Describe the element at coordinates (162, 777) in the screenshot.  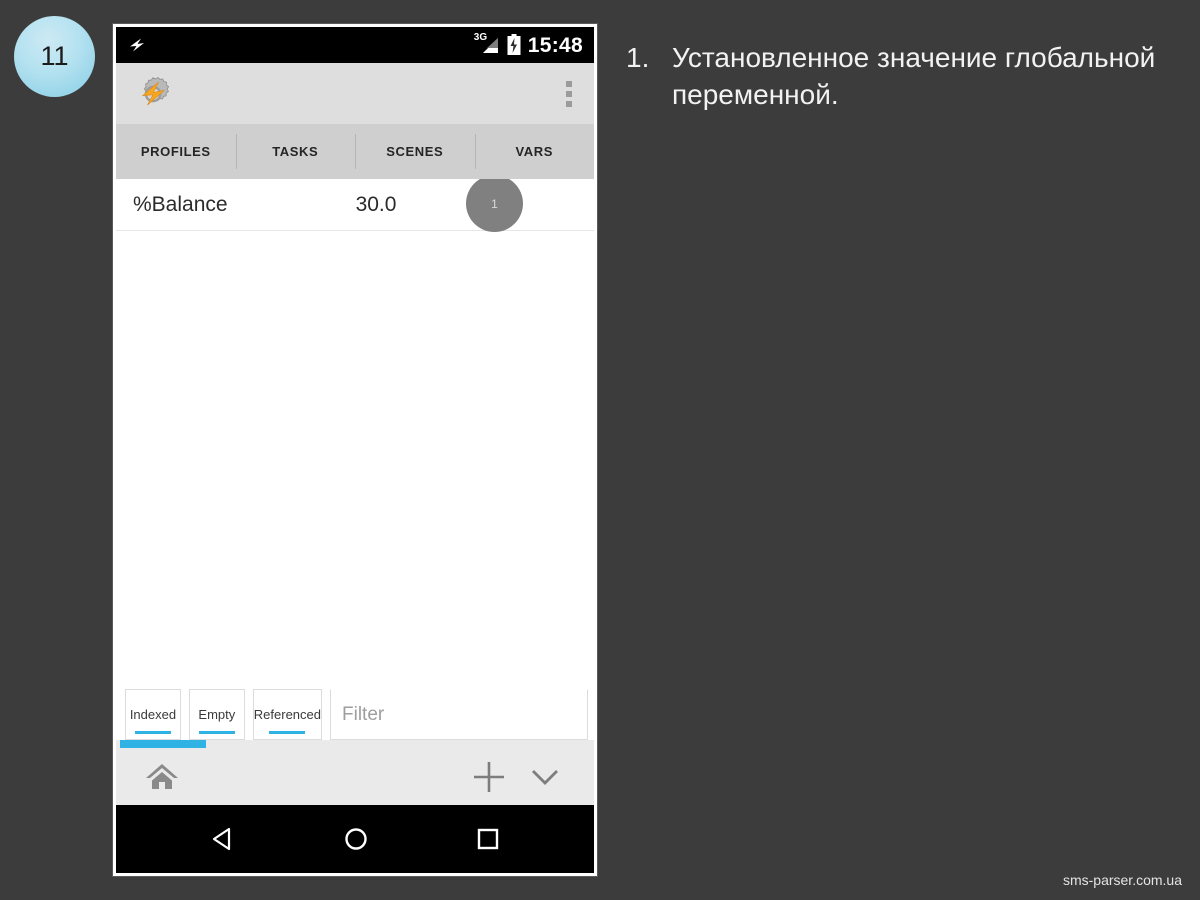
I see `home-icon` at that location.